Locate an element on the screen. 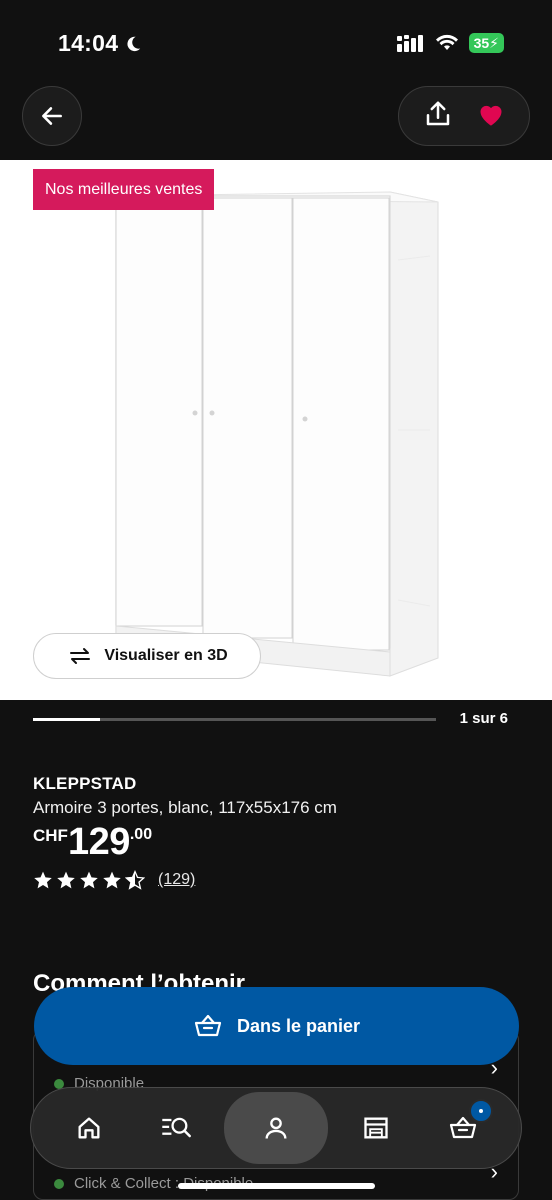 This screenshot has height=1200, width=552. status-time: 14:04 is located at coordinates (100, 43).